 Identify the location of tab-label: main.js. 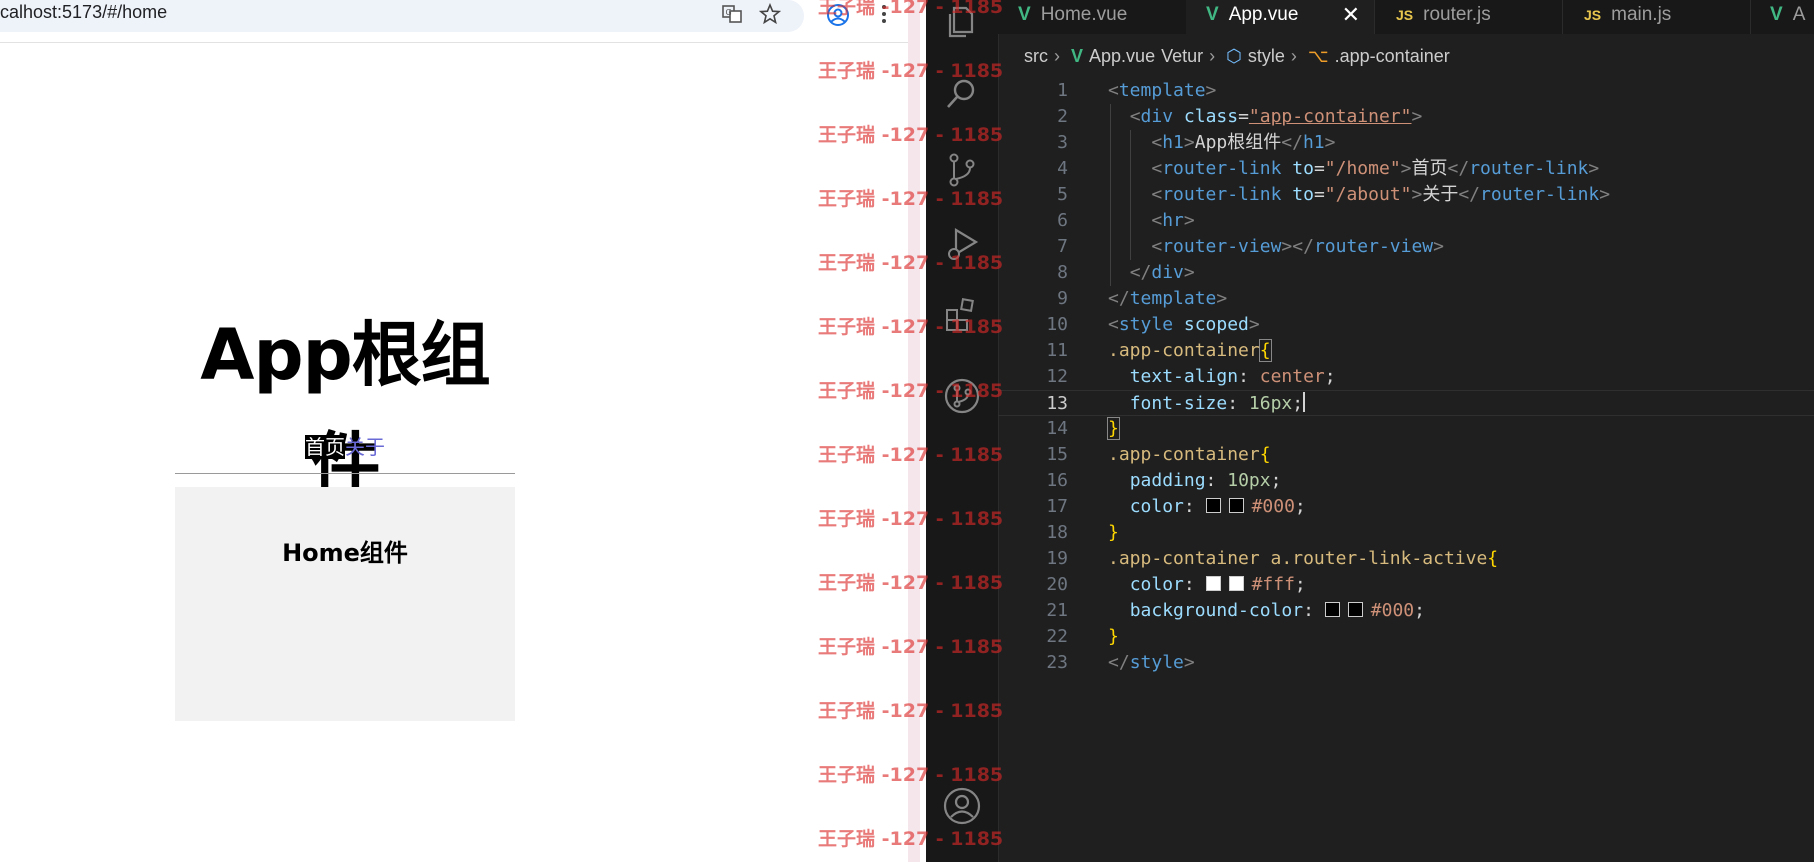
(1641, 14).